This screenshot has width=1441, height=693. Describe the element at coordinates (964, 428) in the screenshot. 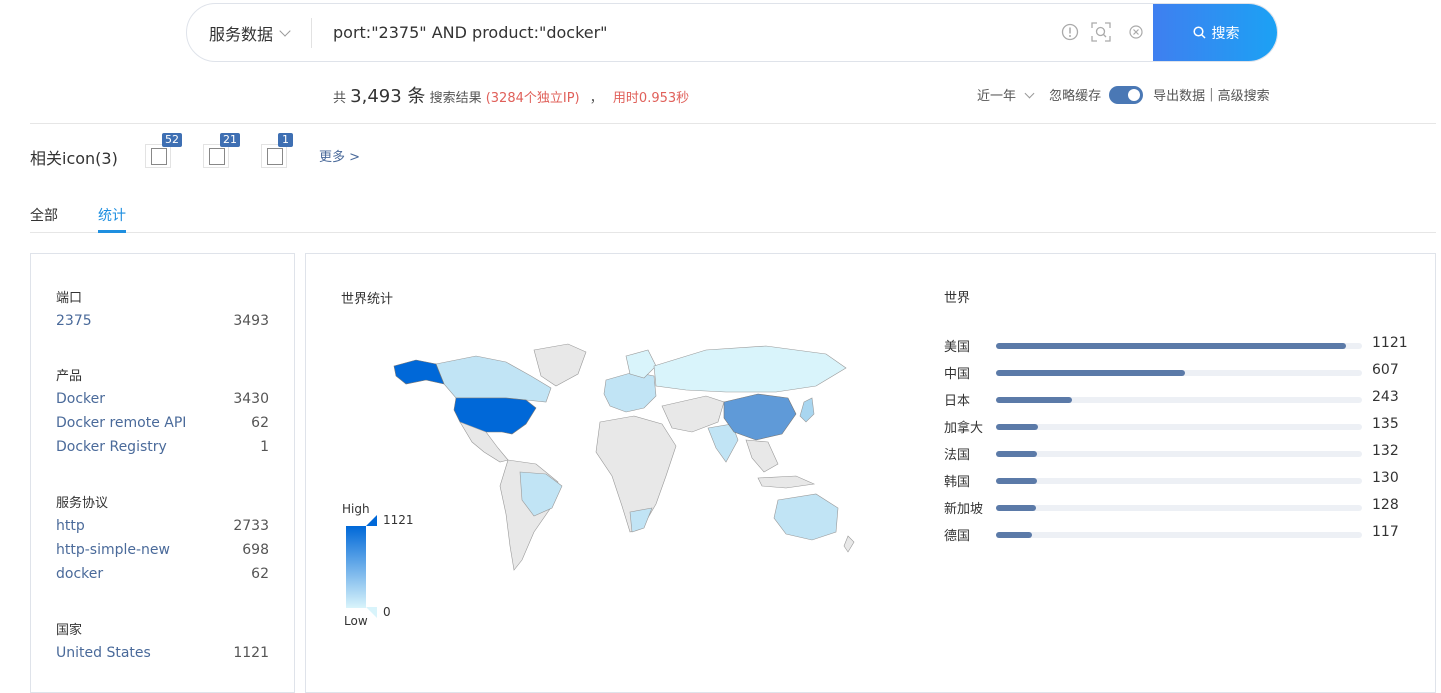

I see `country-label: 加拿大` at that location.